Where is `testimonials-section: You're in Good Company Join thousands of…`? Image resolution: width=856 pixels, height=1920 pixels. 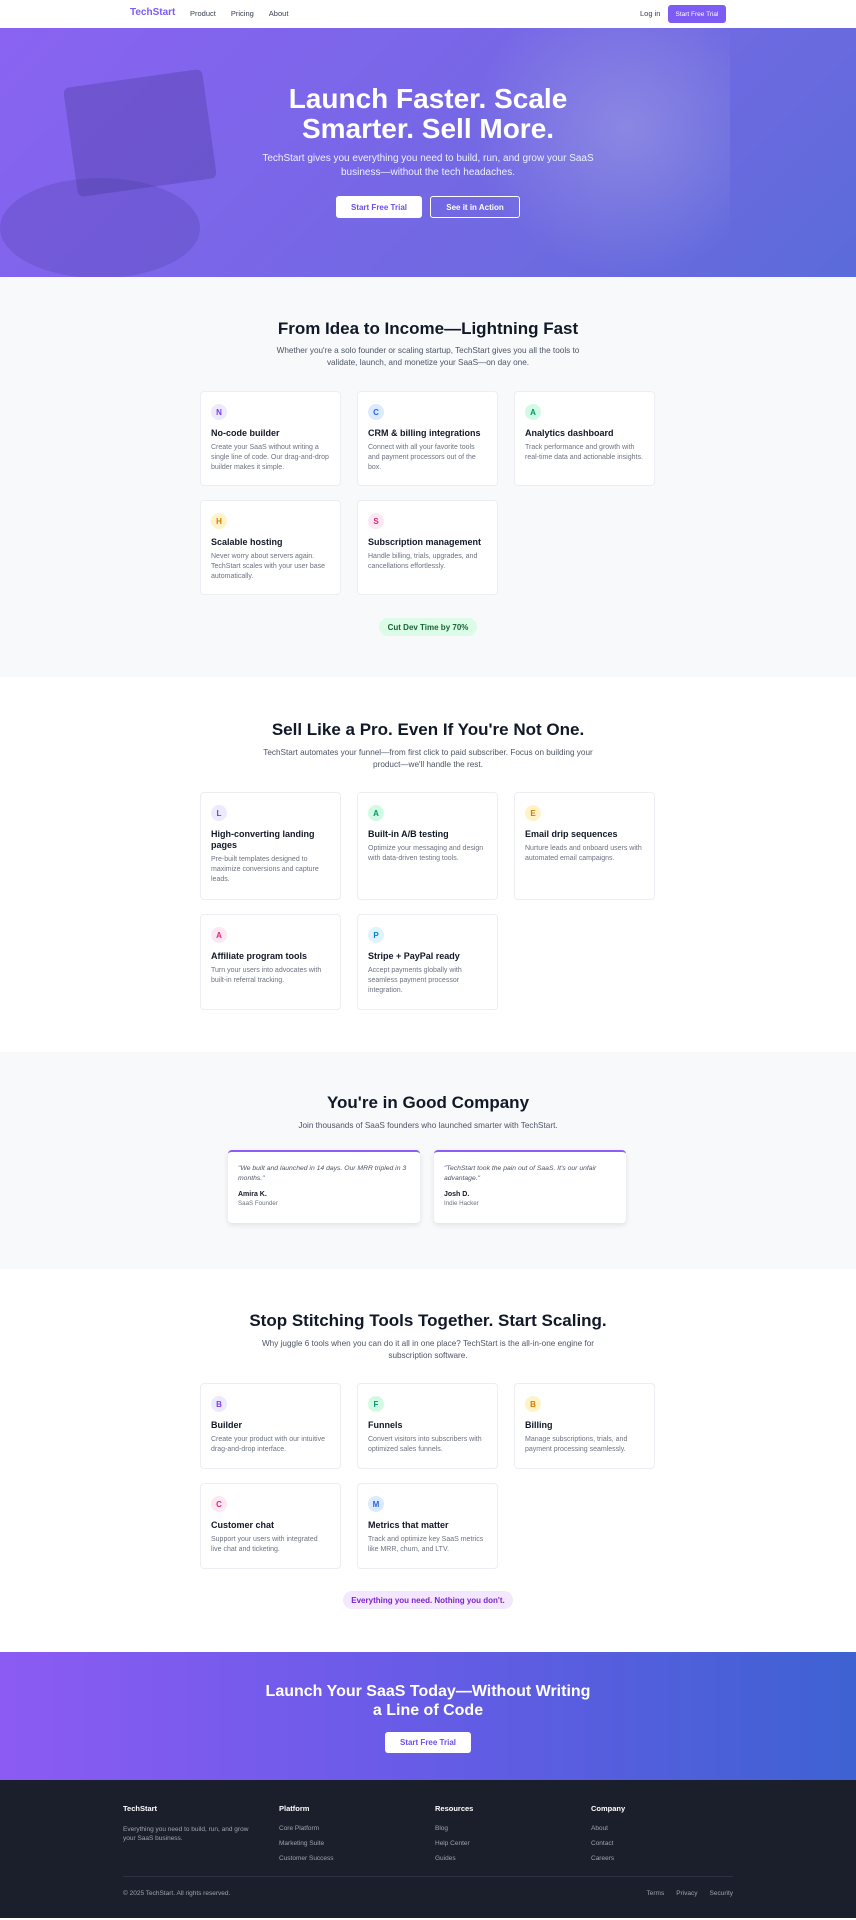 testimonials-section: You're in Good Company Join thousands of… is located at coordinates (428, 1160).